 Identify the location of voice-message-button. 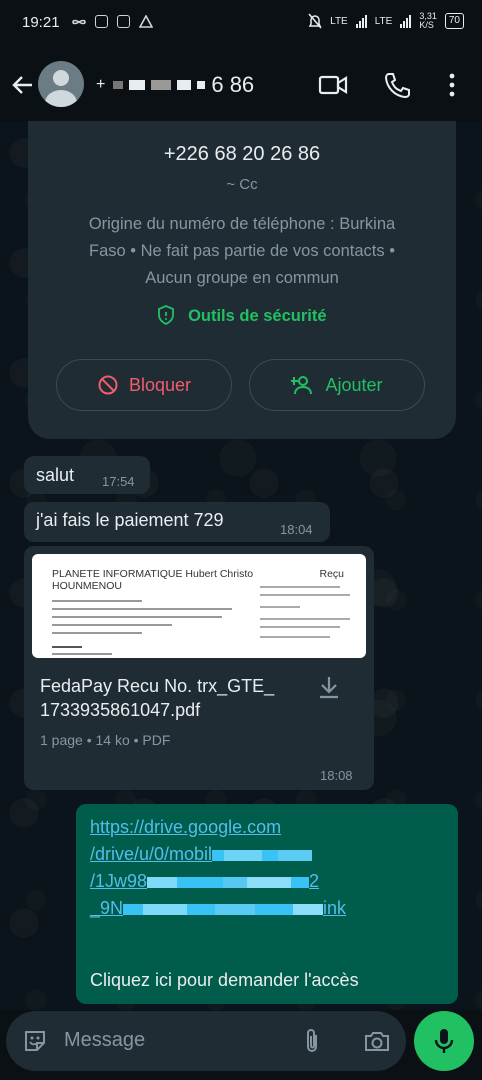
(444, 1041).